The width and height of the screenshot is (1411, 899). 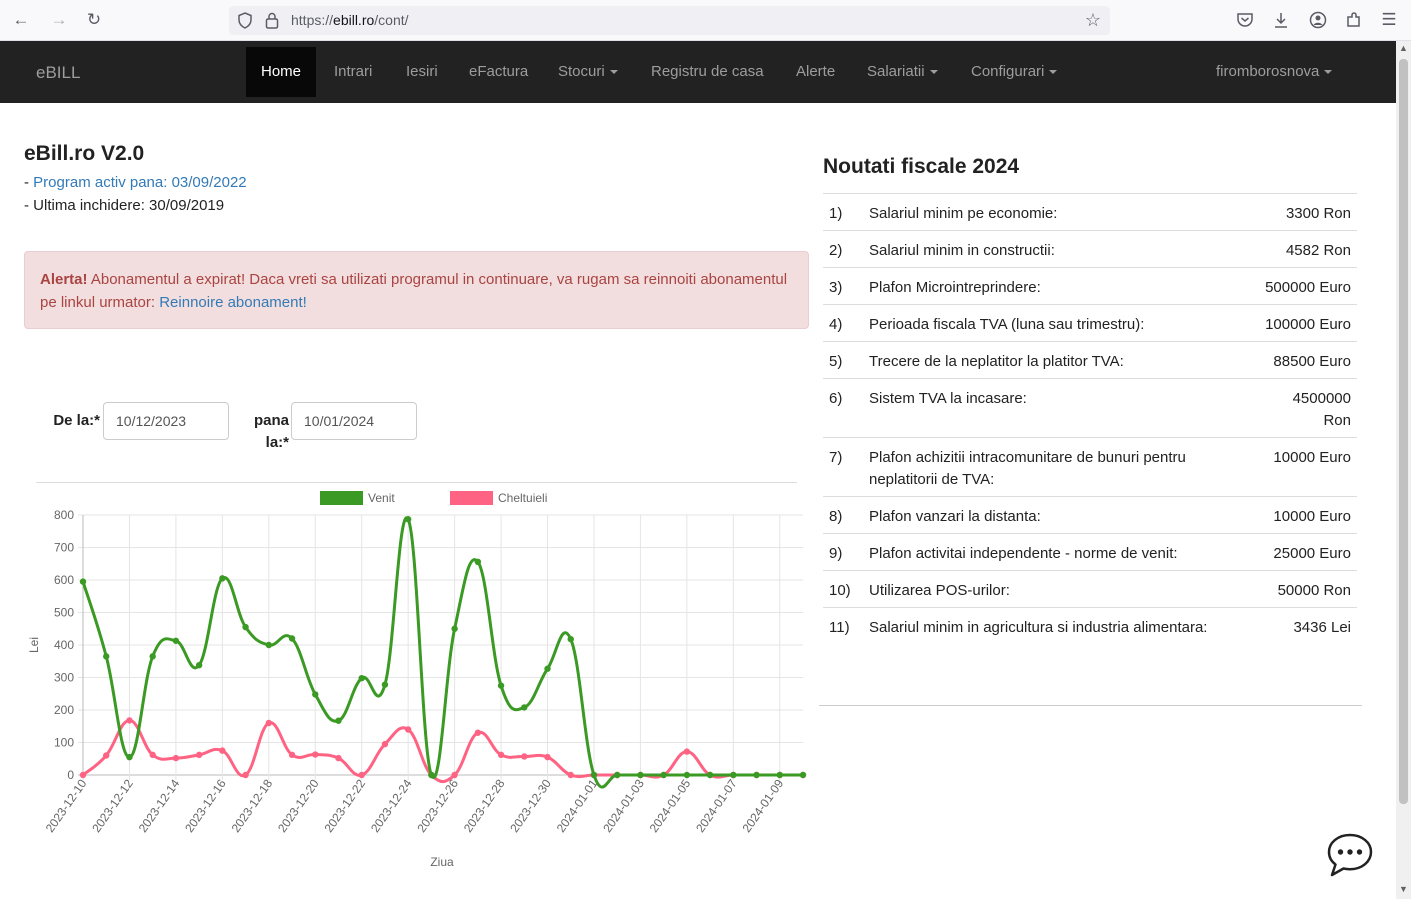 What do you see at coordinates (1281, 20) in the screenshot?
I see `download-icon` at bounding box center [1281, 20].